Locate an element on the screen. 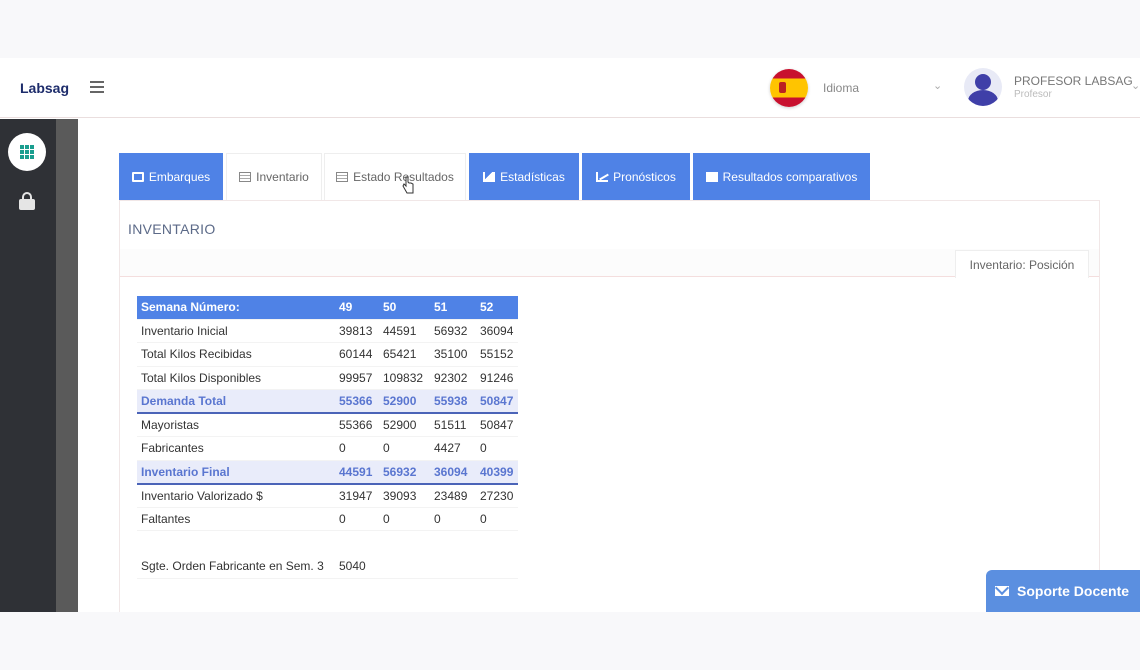  user-avatar is located at coordinates (983, 87).